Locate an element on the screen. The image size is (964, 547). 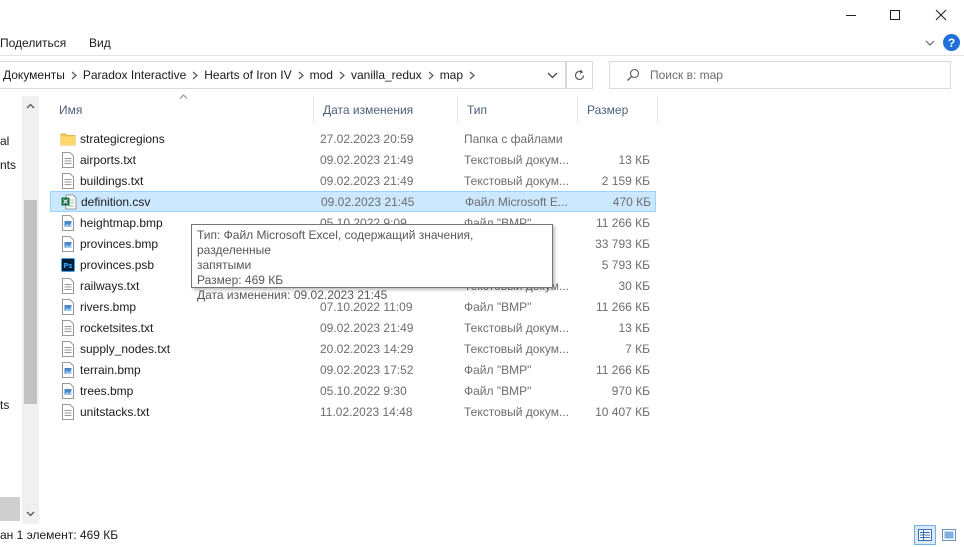
maximize-button is located at coordinates (895, 15).